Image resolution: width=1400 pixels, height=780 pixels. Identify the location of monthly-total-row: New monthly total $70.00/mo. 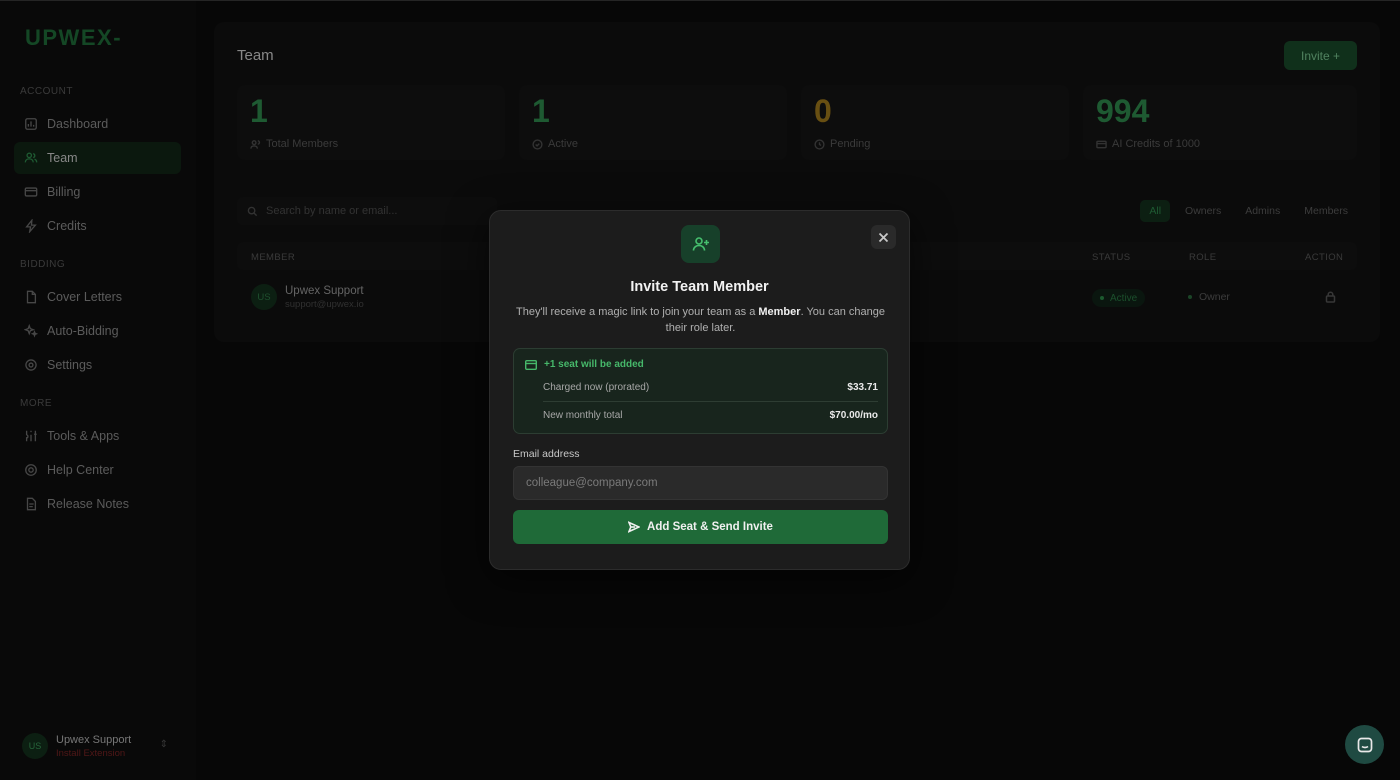
(710, 415).